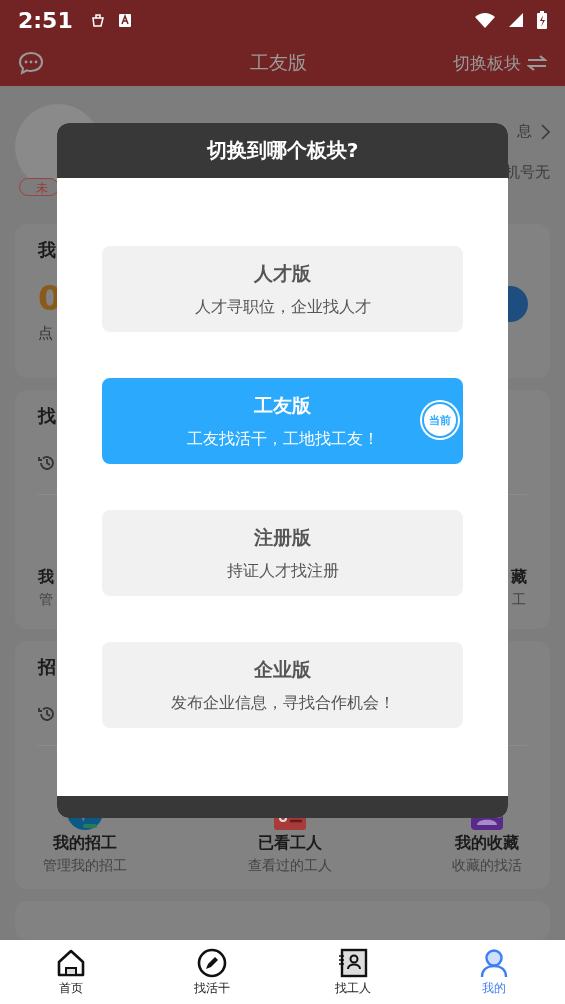 The width and height of the screenshot is (565, 1004). What do you see at coordinates (519, 600) in the screenshot?
I see `menu-subtitle: 工` at bounding box center [519, 600].